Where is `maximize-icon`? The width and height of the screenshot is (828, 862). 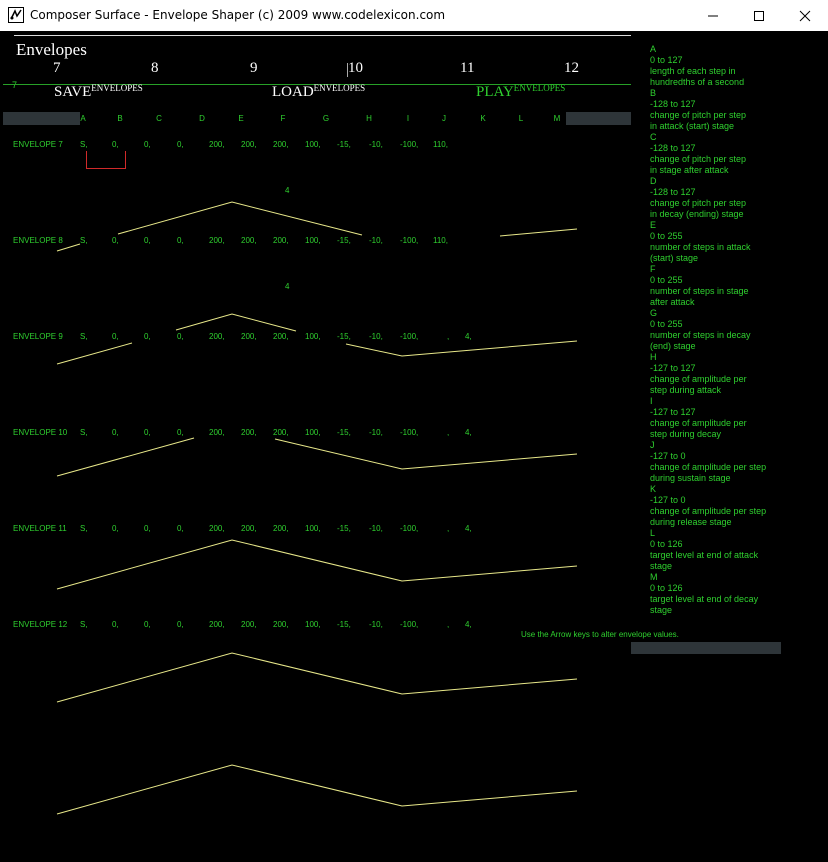 maximize-icon is located at coordinates (759, 15).